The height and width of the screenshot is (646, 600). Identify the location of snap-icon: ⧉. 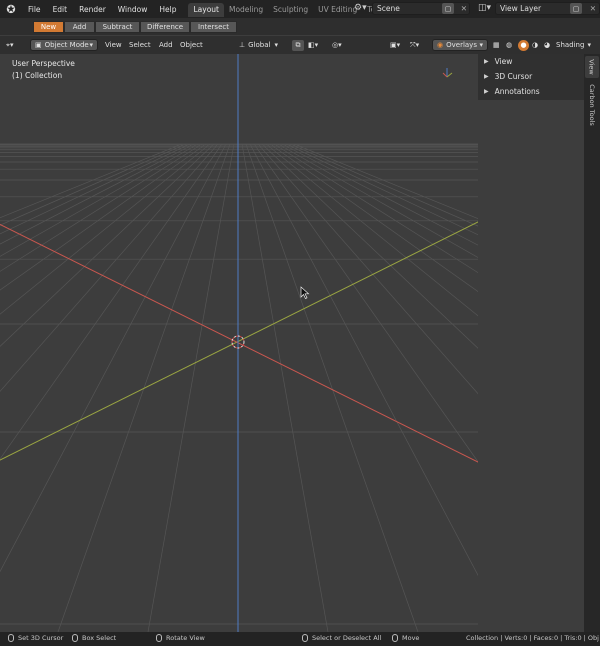
(298, 45).